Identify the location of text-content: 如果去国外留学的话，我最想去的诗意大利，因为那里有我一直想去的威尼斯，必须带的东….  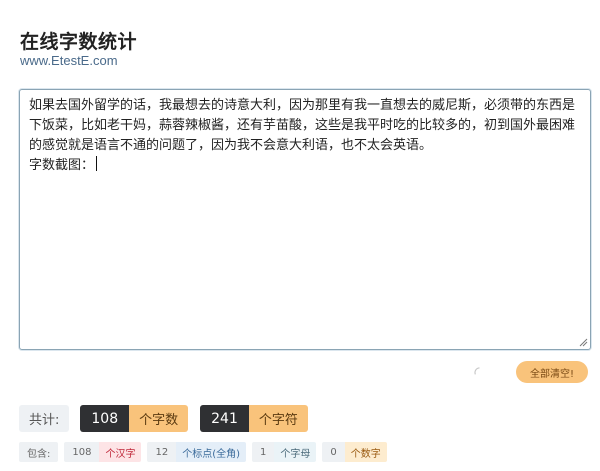
(302, 125).